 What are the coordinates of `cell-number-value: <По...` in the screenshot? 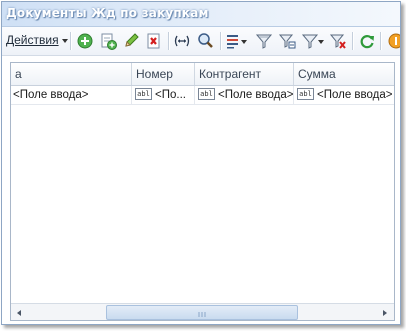 It's located at (170, 95).